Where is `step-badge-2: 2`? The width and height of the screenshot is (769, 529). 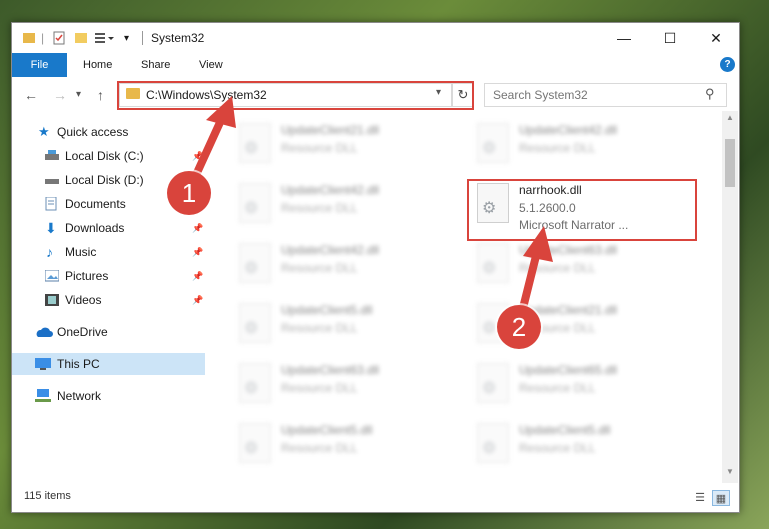
step-badge-2: 2 is located at coordinates (519, 327).